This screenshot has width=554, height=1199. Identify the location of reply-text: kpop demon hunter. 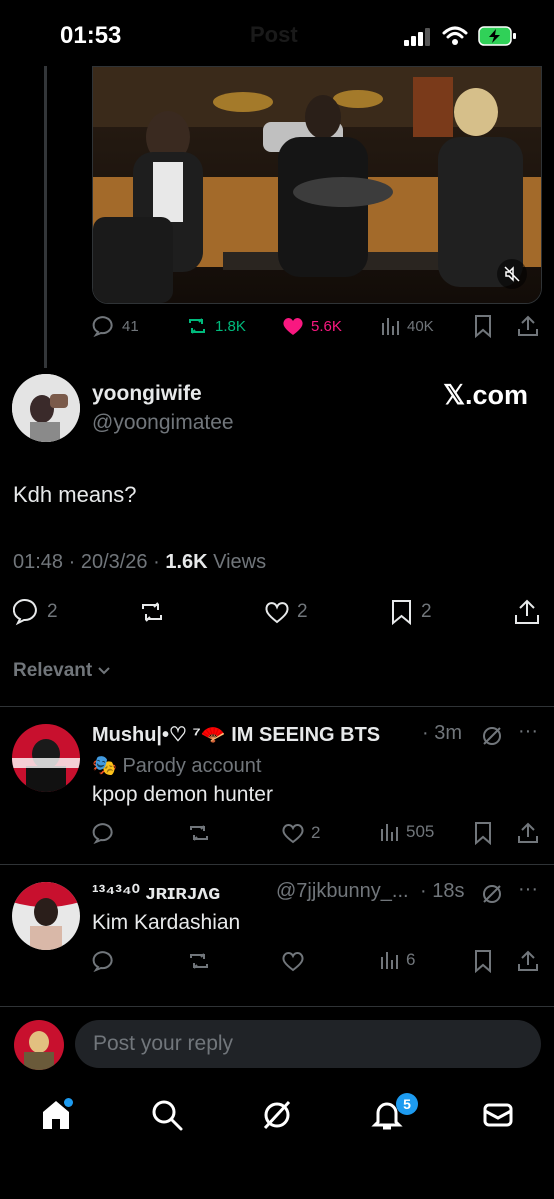
(182, 794).